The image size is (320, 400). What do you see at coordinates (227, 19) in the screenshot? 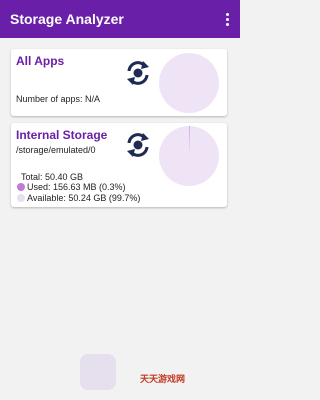
I see `overflow-menu-icon` at bounding box center [227, 19].